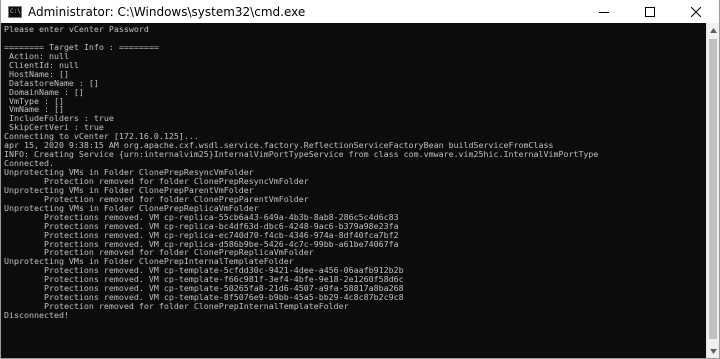  I want to click on console-line: VmType : [], so click(34, 100).